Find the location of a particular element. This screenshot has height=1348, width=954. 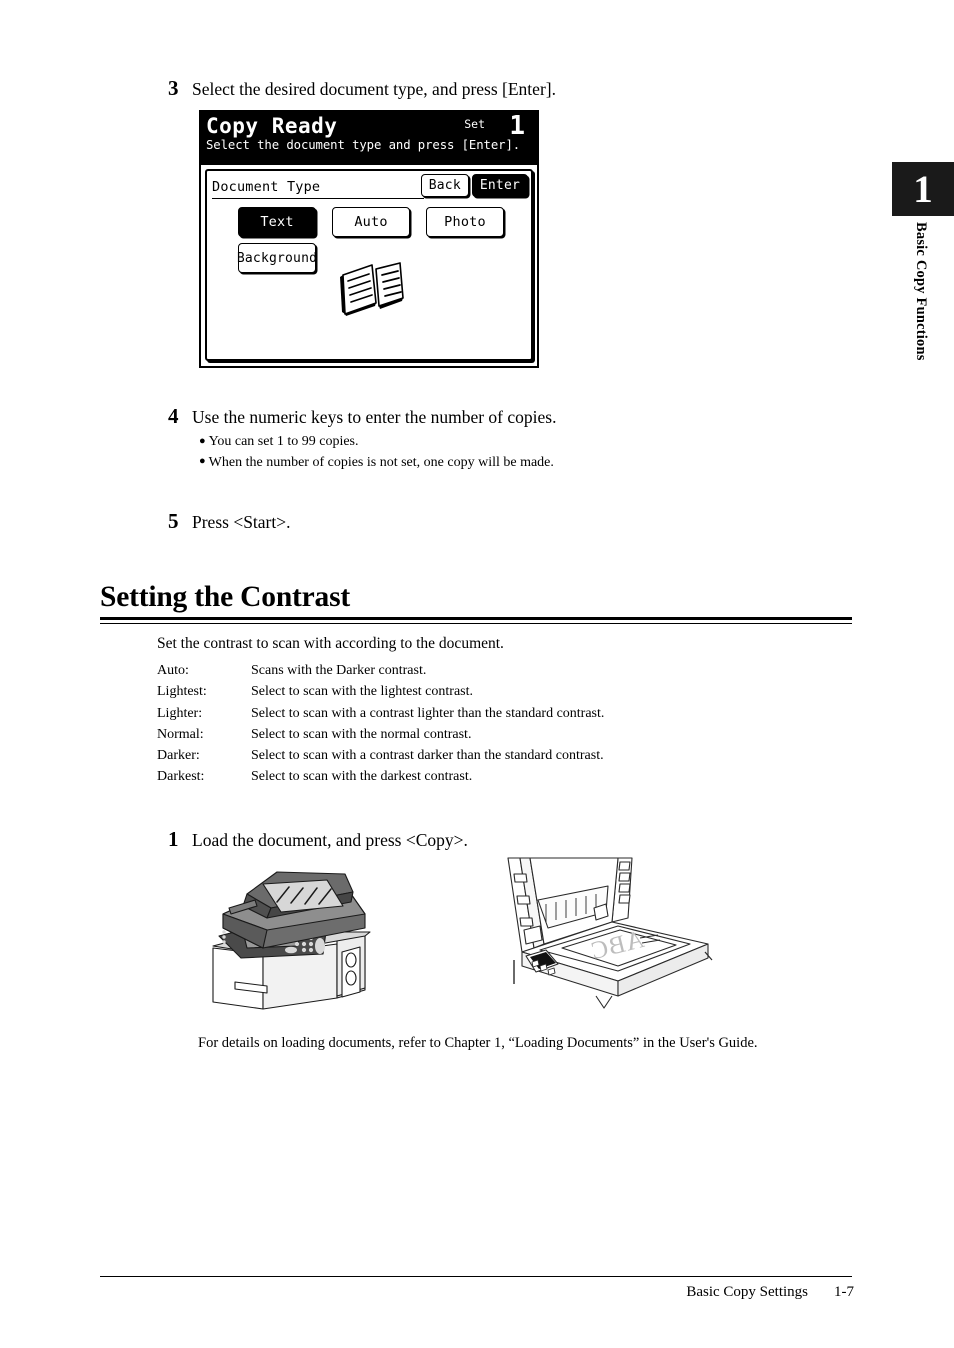

chapter-tab-number: 1 is located at coordinates (923, 189).